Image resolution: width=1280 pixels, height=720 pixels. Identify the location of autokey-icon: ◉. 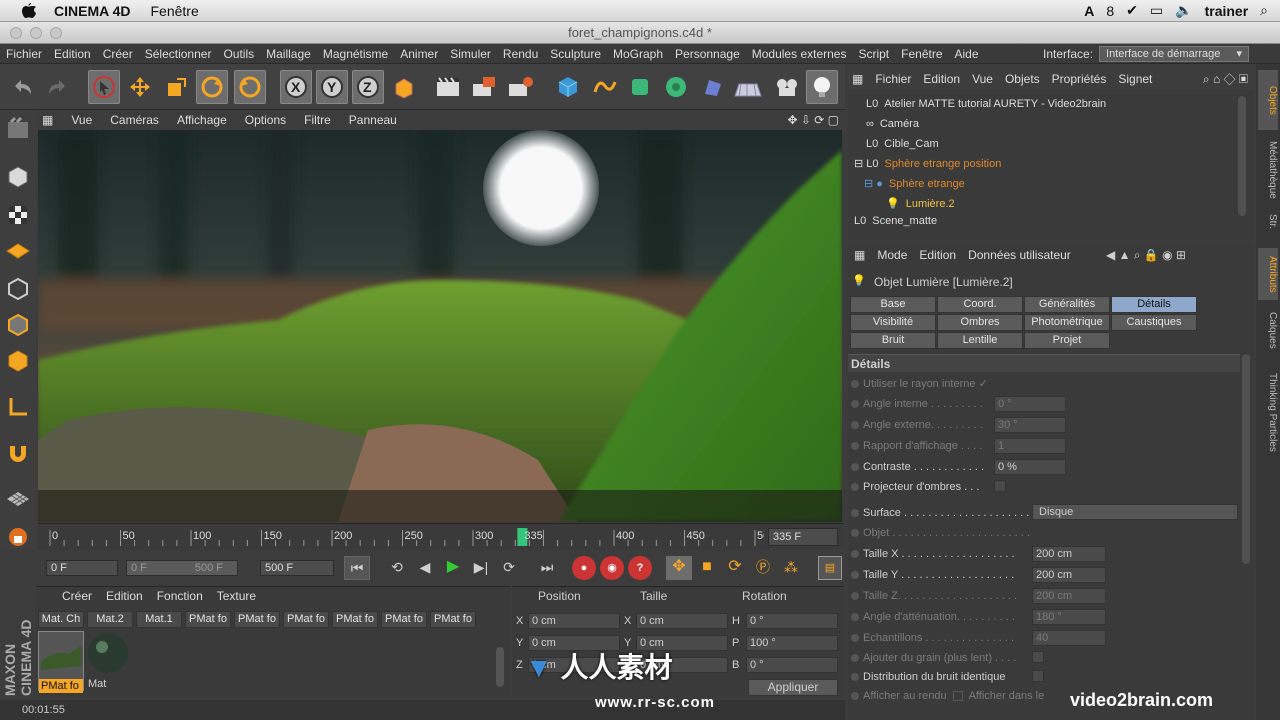
(612, 568).